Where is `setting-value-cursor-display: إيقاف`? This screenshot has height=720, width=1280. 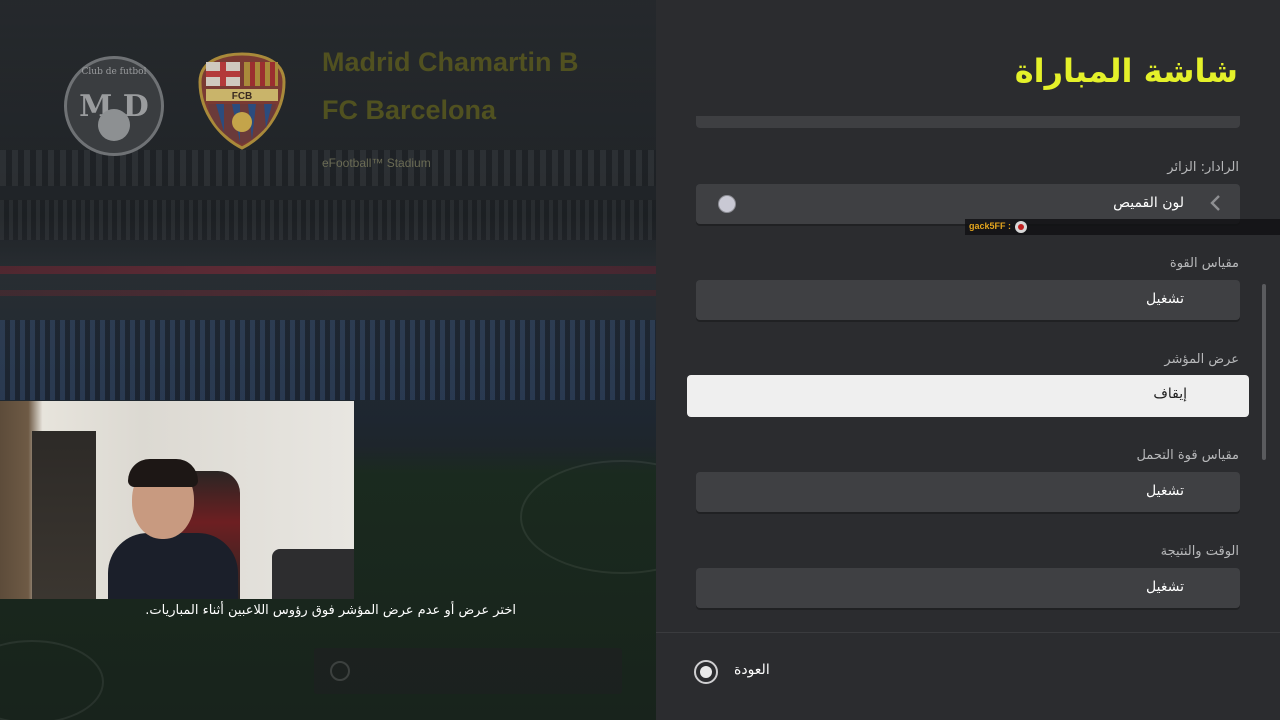 setting-value-cursor-display: إيقاف is located at coordinates (1170, 394).